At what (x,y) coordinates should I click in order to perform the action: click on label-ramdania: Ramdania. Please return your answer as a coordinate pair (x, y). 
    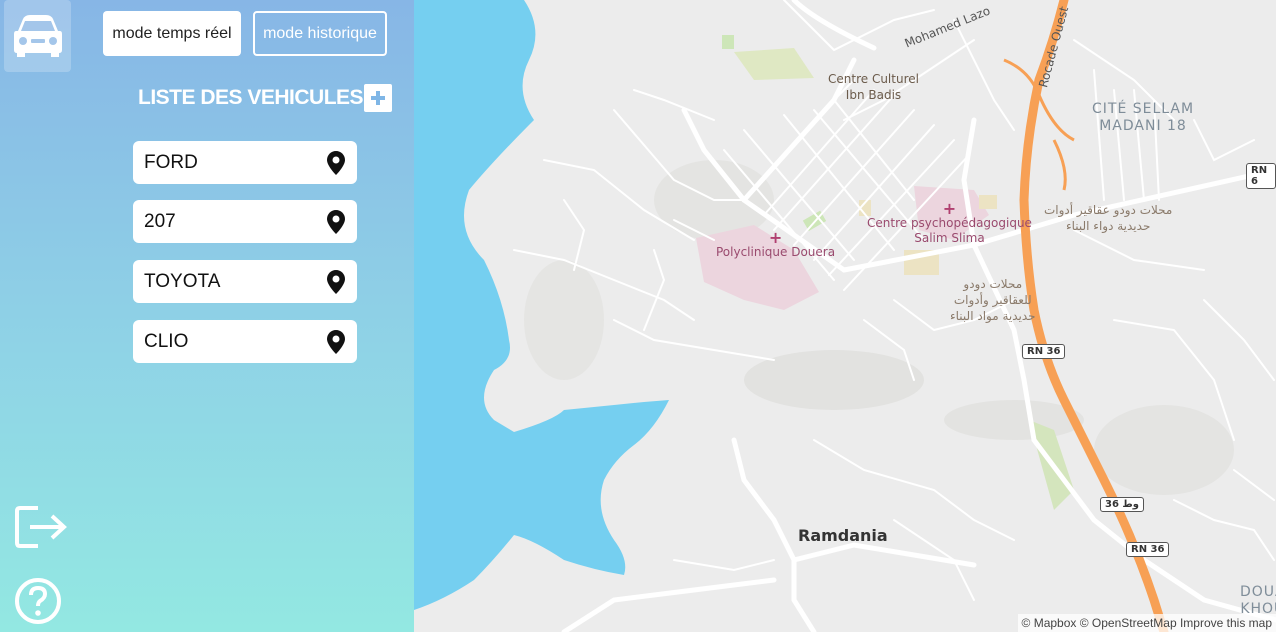
    Looking at the image, I should click on (843, 535).